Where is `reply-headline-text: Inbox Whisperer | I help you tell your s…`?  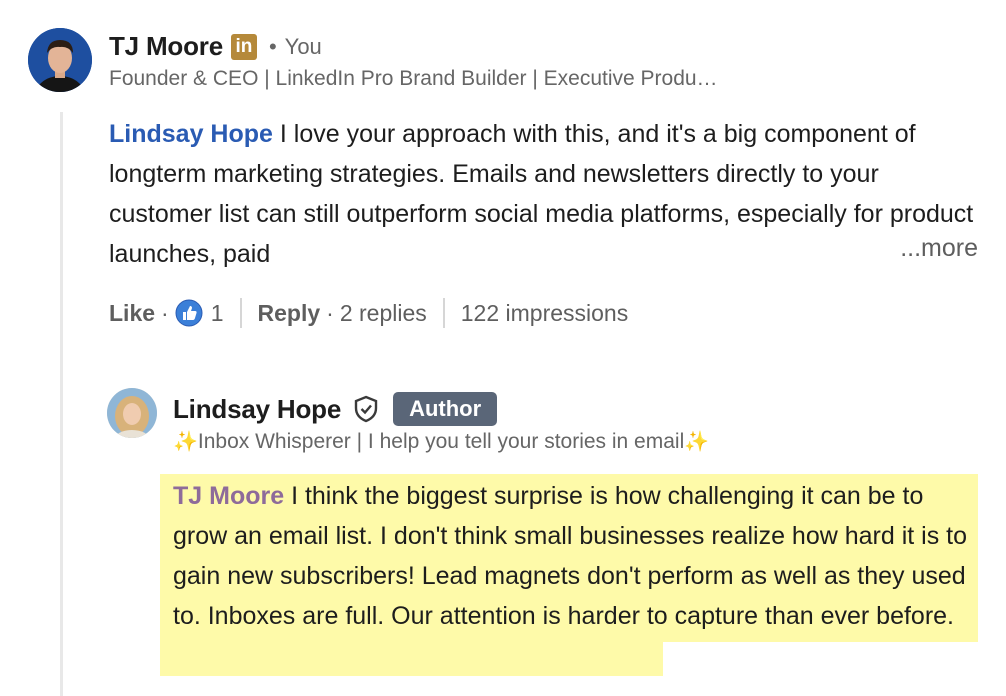 reply-headline-text: Inbox Whisperer | I help you tell your s… is located at coordinates (441, 441).